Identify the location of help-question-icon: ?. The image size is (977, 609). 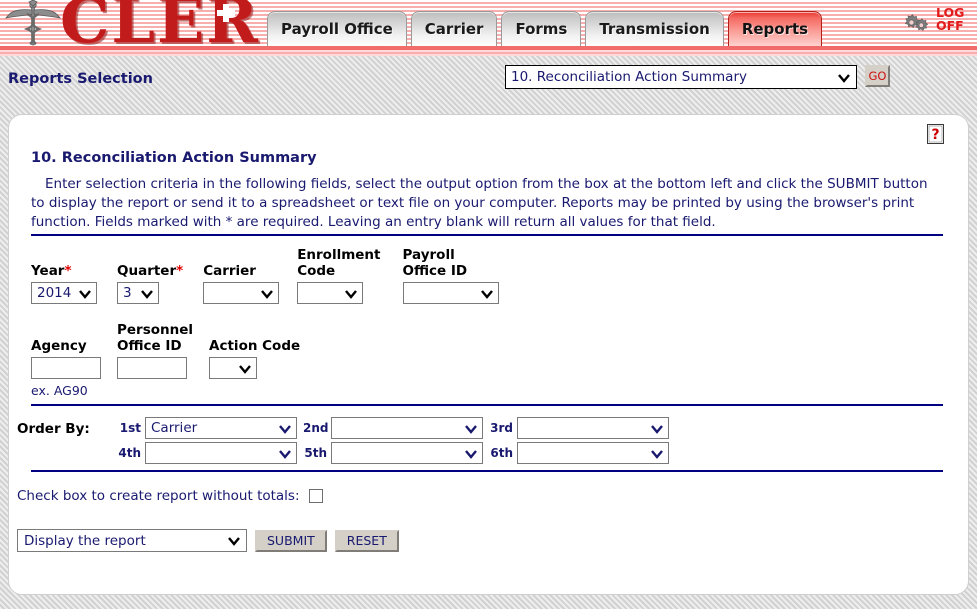
(935, 134).